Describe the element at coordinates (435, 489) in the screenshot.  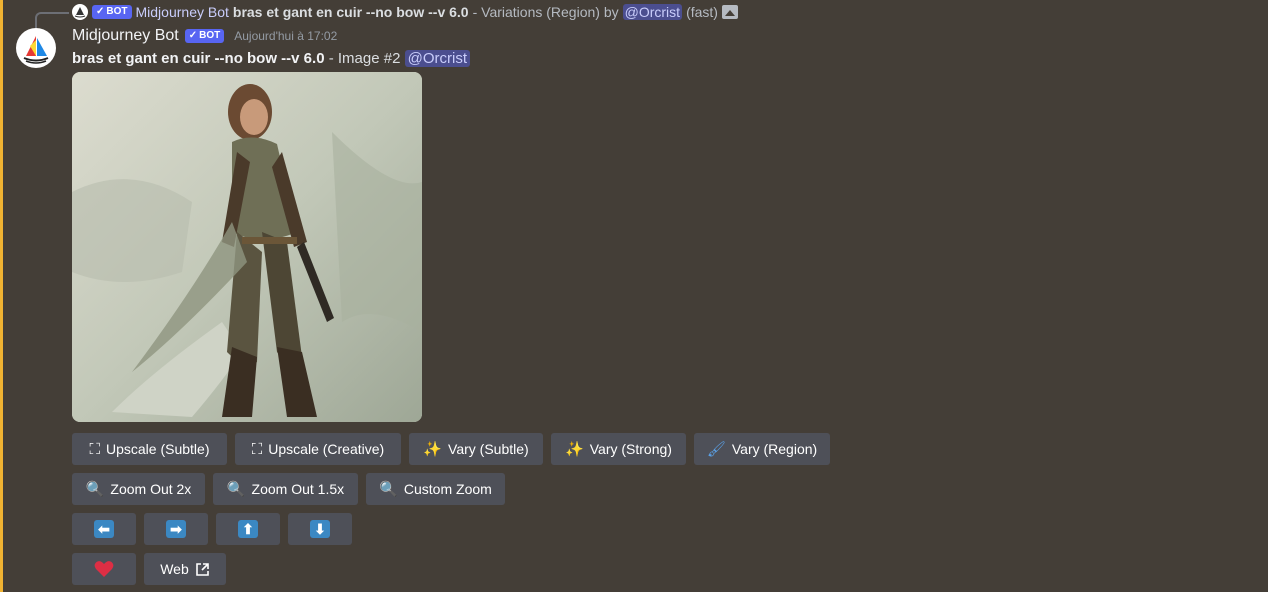
I see `custom-zoom-button: 🔍 Custom Zoom` at that location.